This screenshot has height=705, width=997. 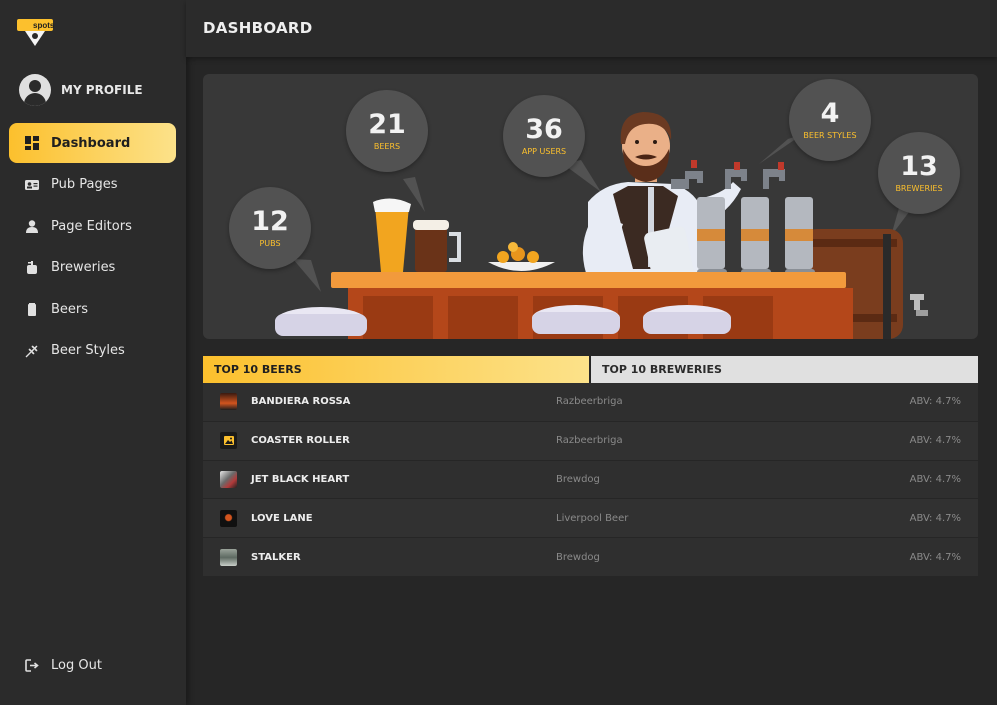 I want to click on logo-text: spots, so click(x=44, y=25).